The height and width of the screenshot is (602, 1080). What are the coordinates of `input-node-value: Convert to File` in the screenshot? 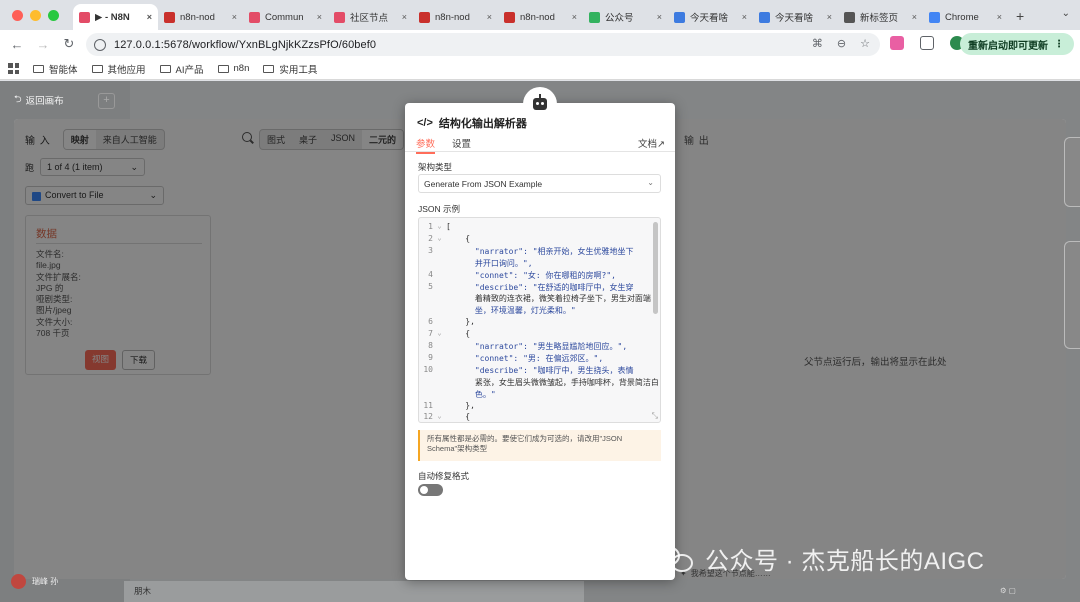 It's located at (74, 195).